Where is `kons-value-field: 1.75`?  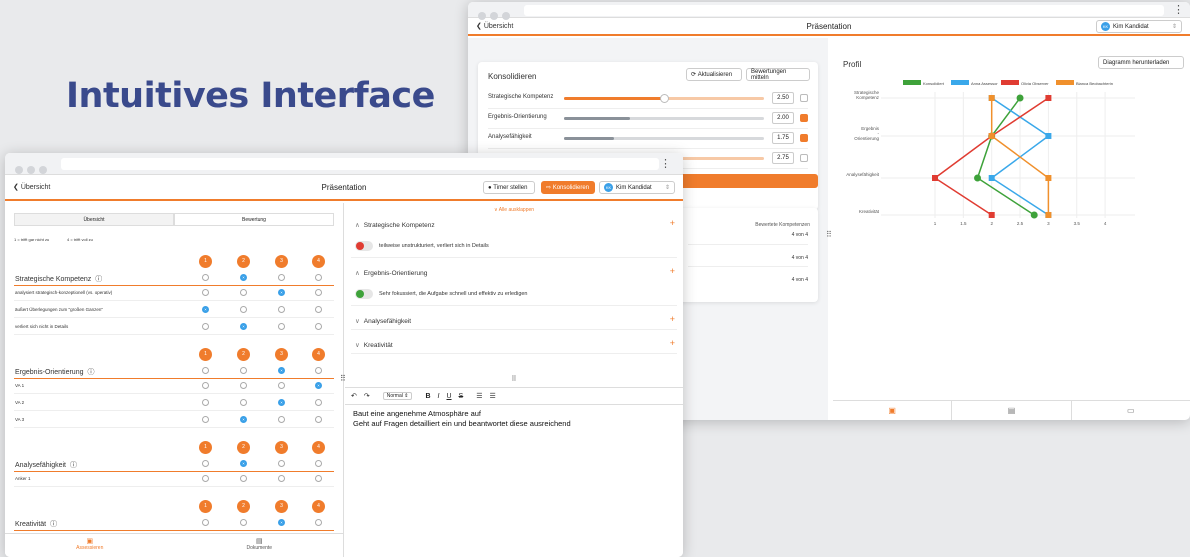 kons-value-field: 1.75 is located at coordinates (783, 138).